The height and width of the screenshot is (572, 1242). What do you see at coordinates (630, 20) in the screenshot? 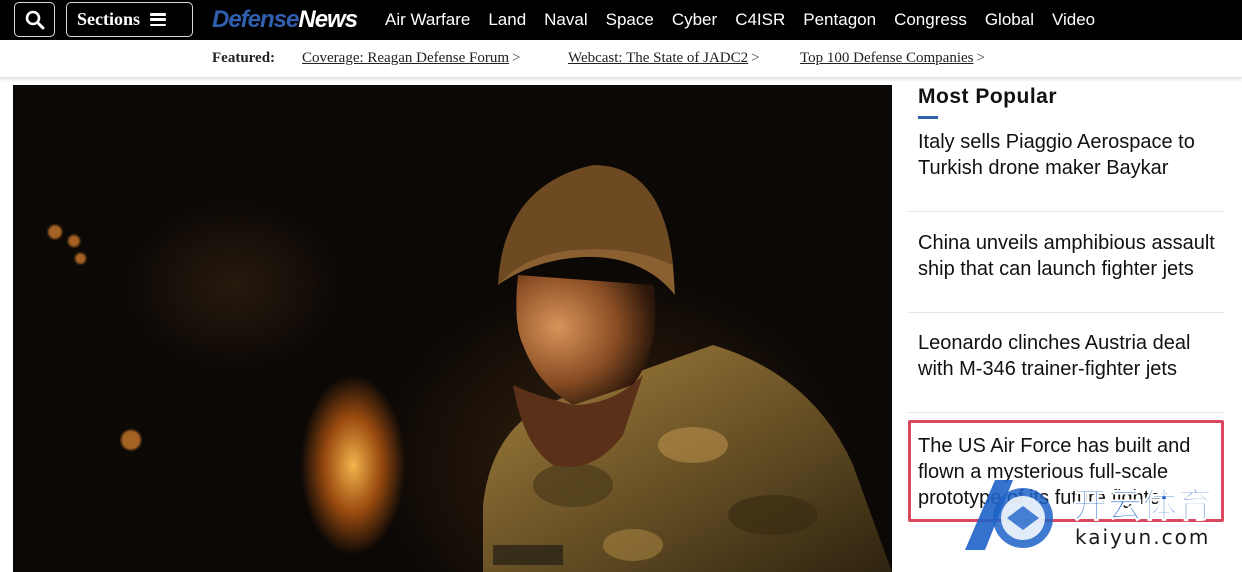
I see `nav-space: Space` at bounding box center [630, 20].